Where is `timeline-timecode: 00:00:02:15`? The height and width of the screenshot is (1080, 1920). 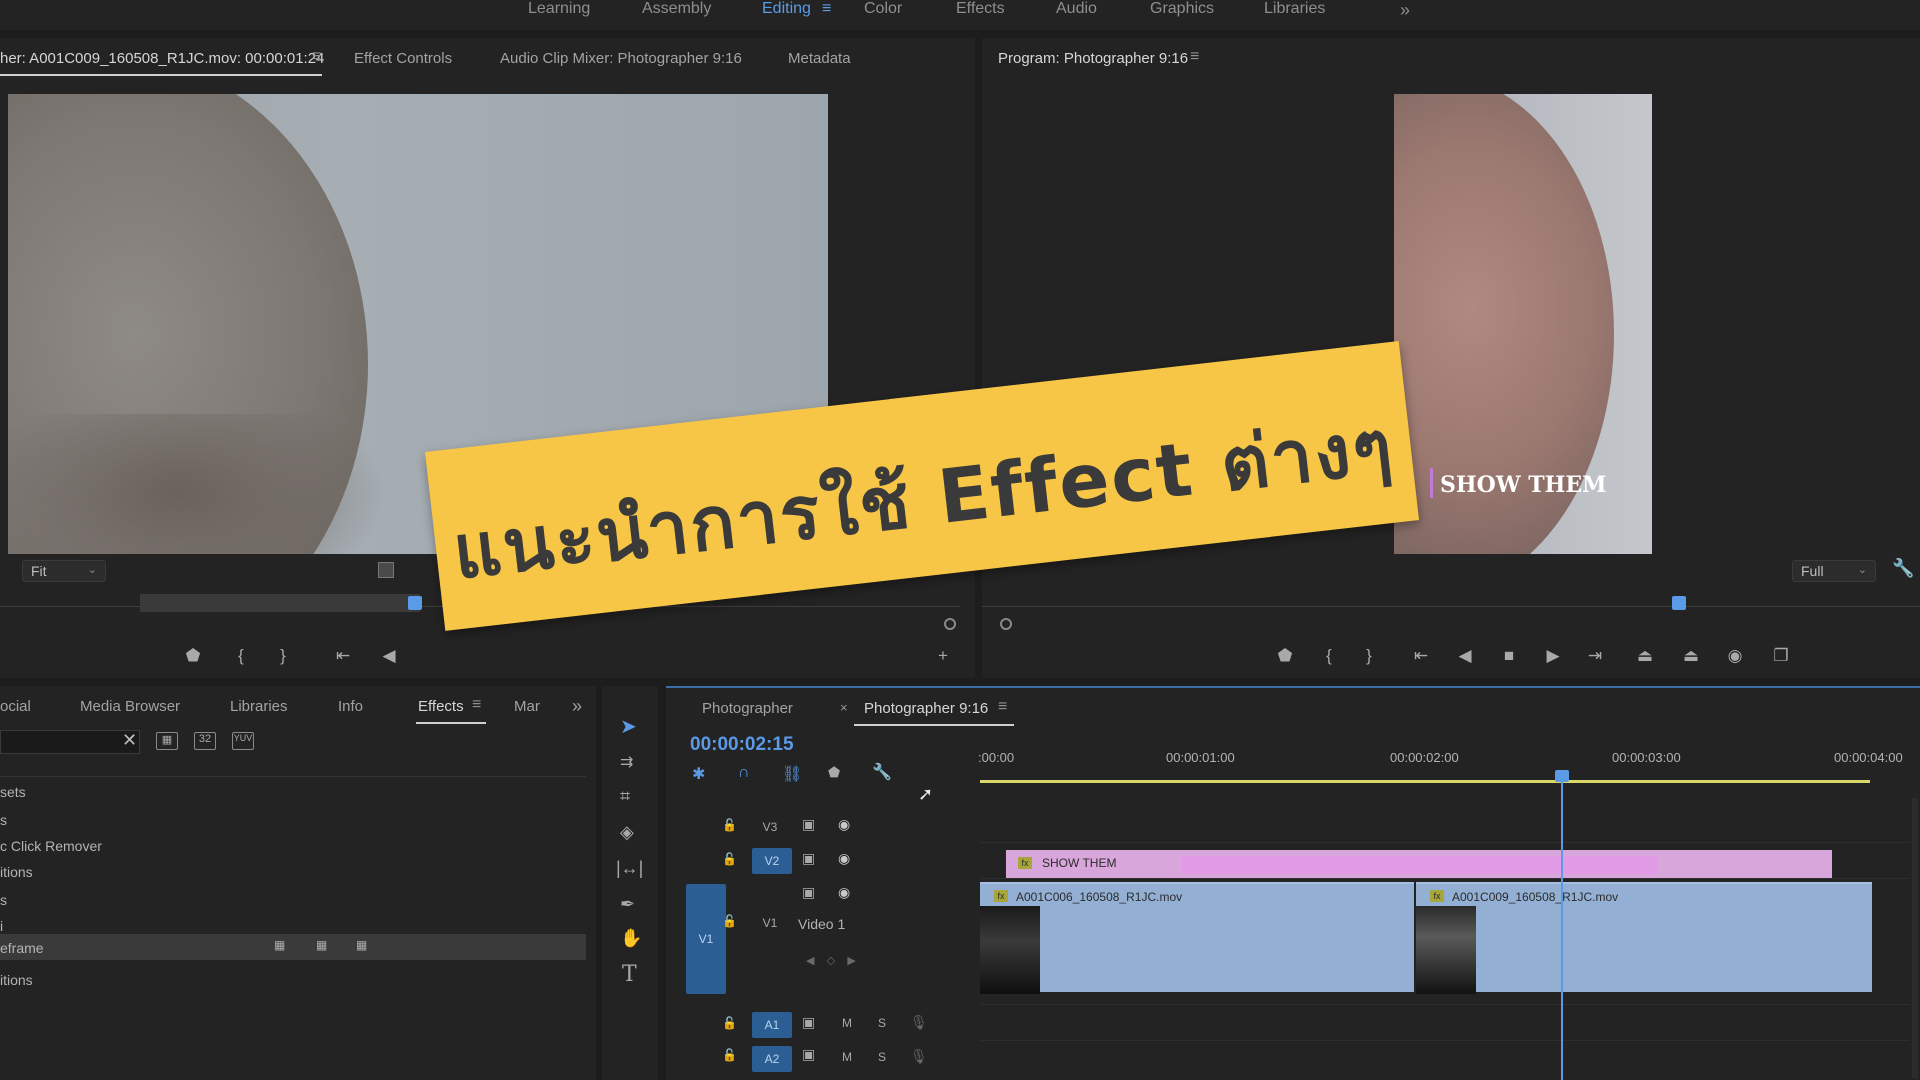 timeline-timecode: 00:00:02:15 is located at coordinates (742, 745).